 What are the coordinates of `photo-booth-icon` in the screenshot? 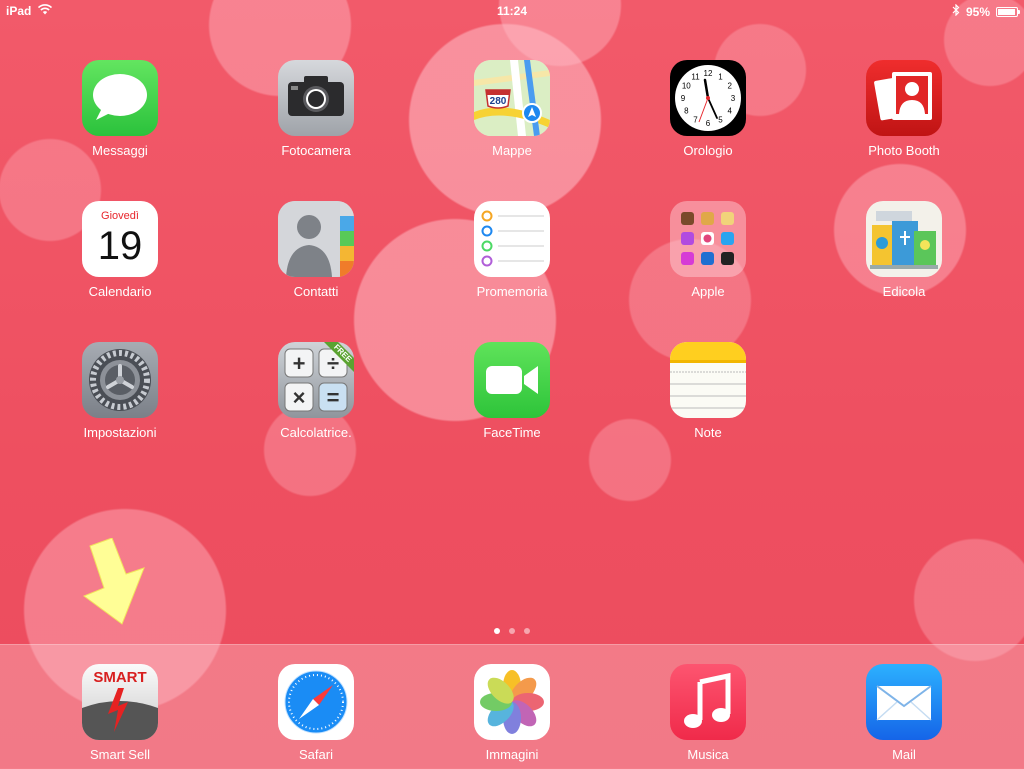 It's located at (904, 98).